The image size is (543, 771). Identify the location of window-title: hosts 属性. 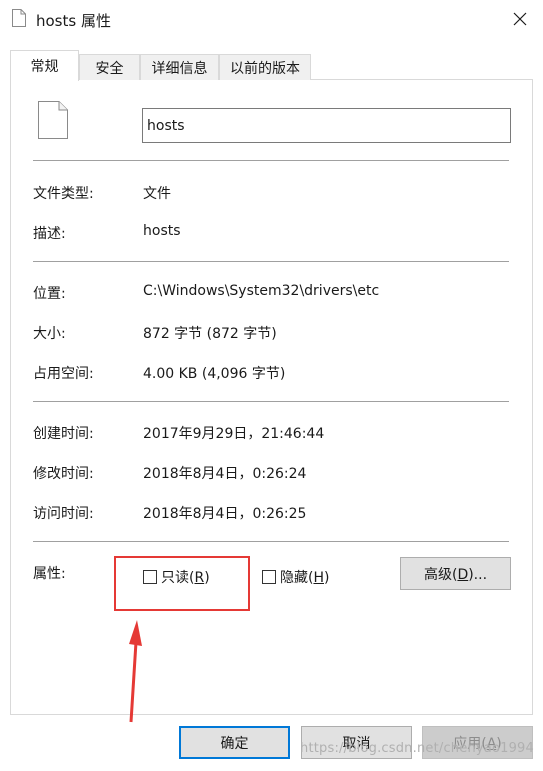
(73, 21).